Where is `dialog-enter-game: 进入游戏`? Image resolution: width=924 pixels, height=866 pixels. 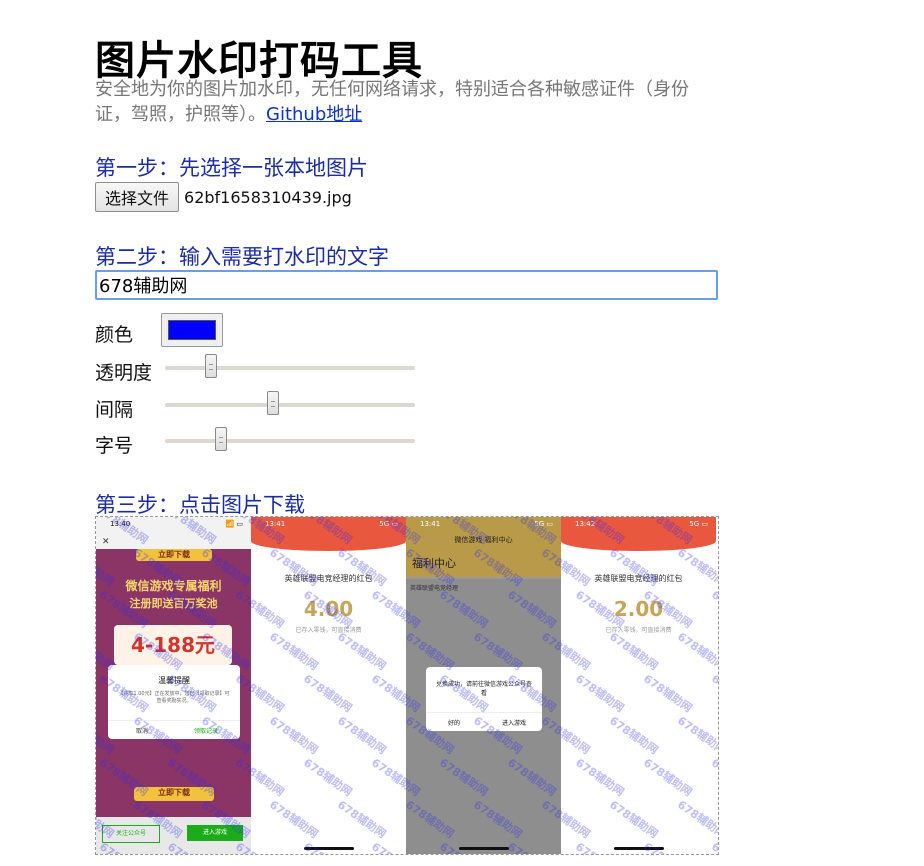 dialog-enter-game: 进入游戏 is located at coordinates (513, 723).